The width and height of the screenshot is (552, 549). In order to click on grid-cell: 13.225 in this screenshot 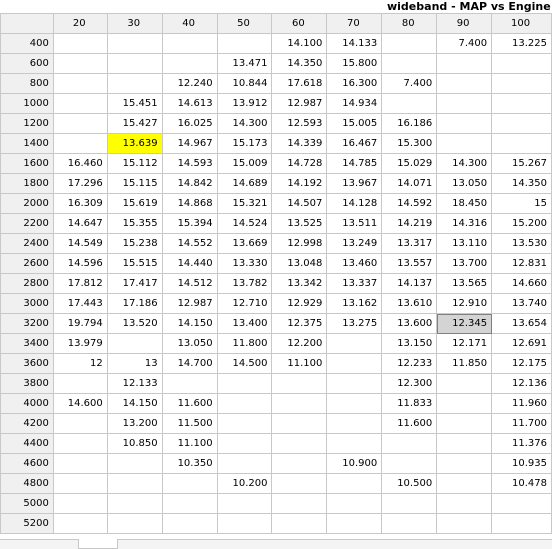, I will do `click(521, 43)`.